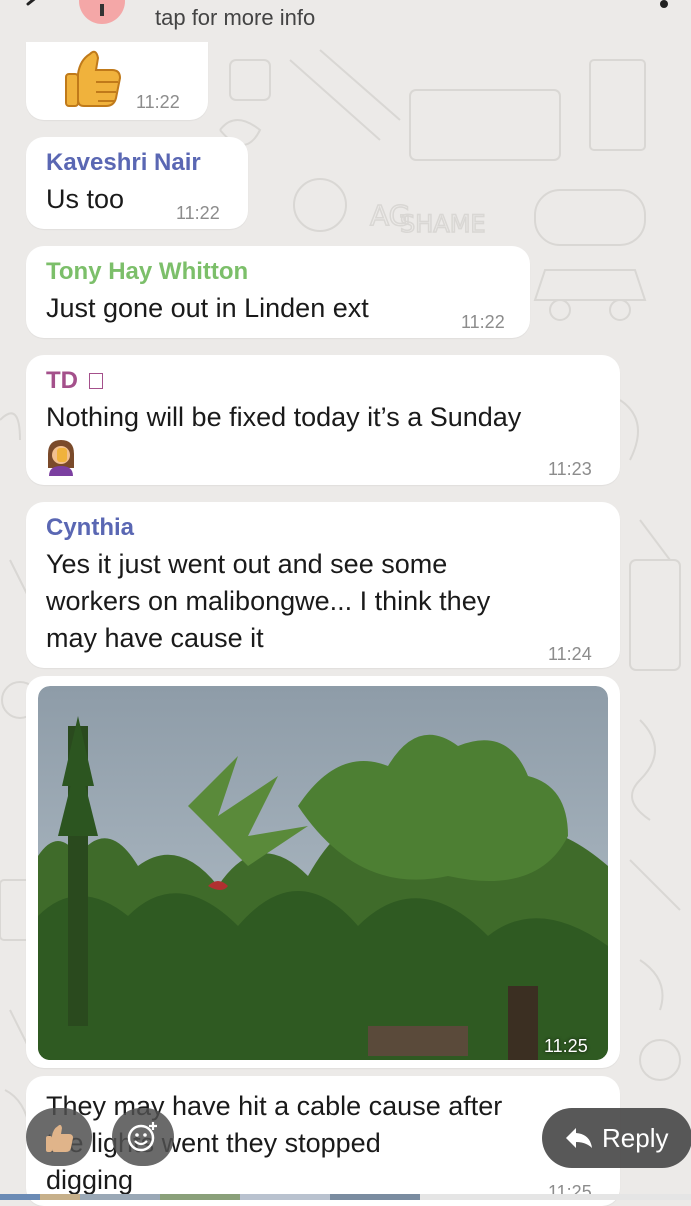 This screenshot has width=691, height=1206. Describe the element at coordinates (123, 163) in the screenshot. I see `sender-name: Kaveshri Nair` at that location.